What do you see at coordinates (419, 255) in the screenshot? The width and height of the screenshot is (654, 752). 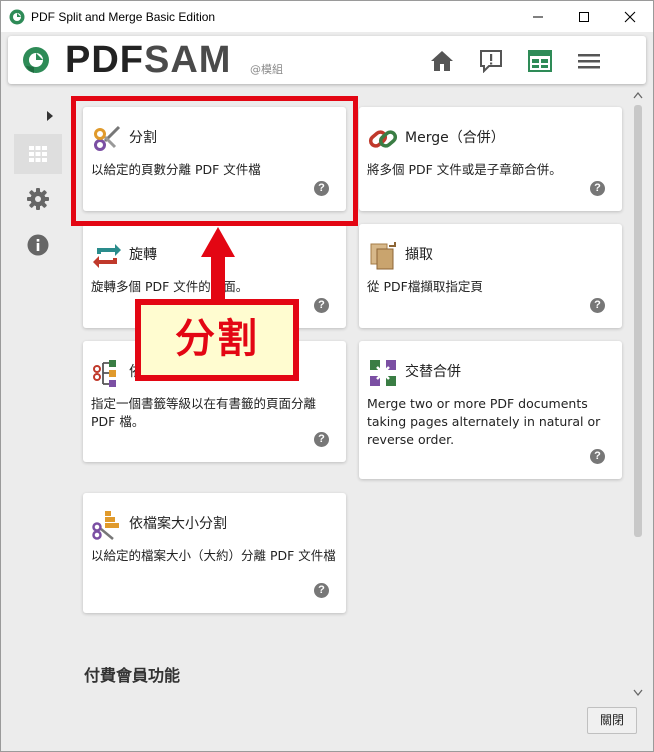 I see `module-title: 擷取` at bounding box center [419, 255].